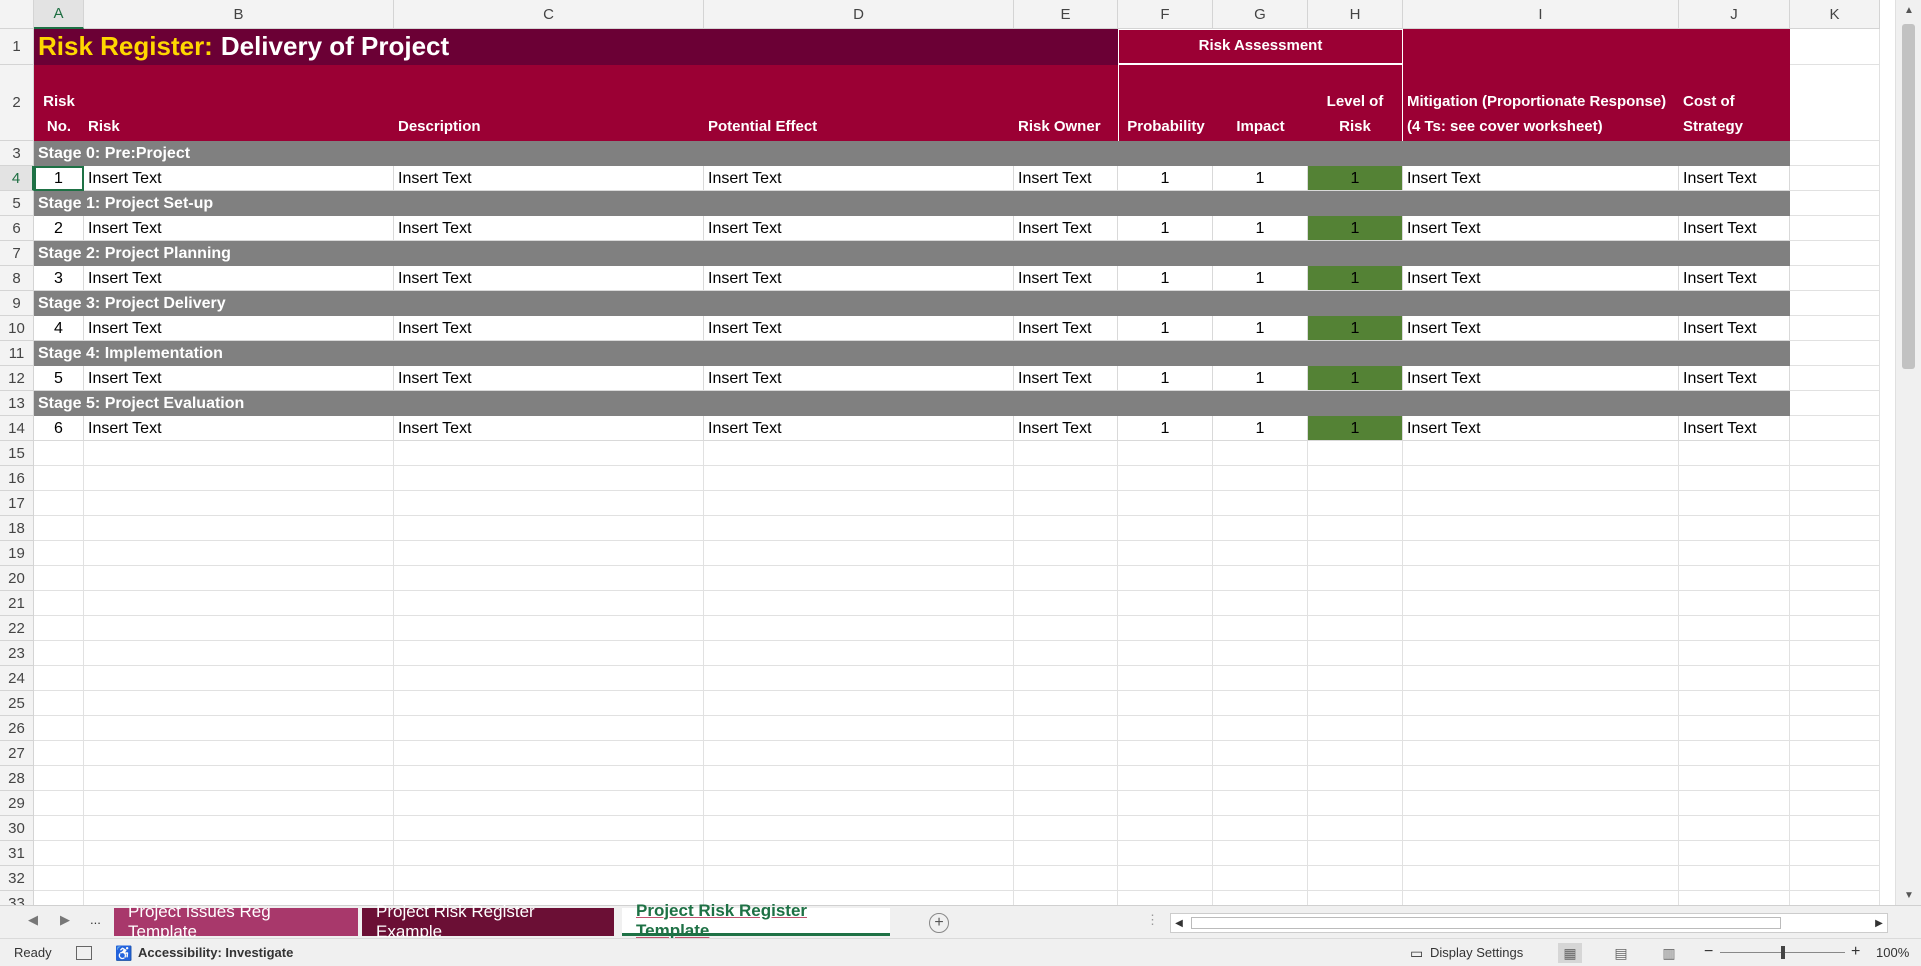 This screenshot has height=966, width=1921. Describe the element at coordinates (59, 178) in the screenshot. I see `selected-cell: 1` at that location.